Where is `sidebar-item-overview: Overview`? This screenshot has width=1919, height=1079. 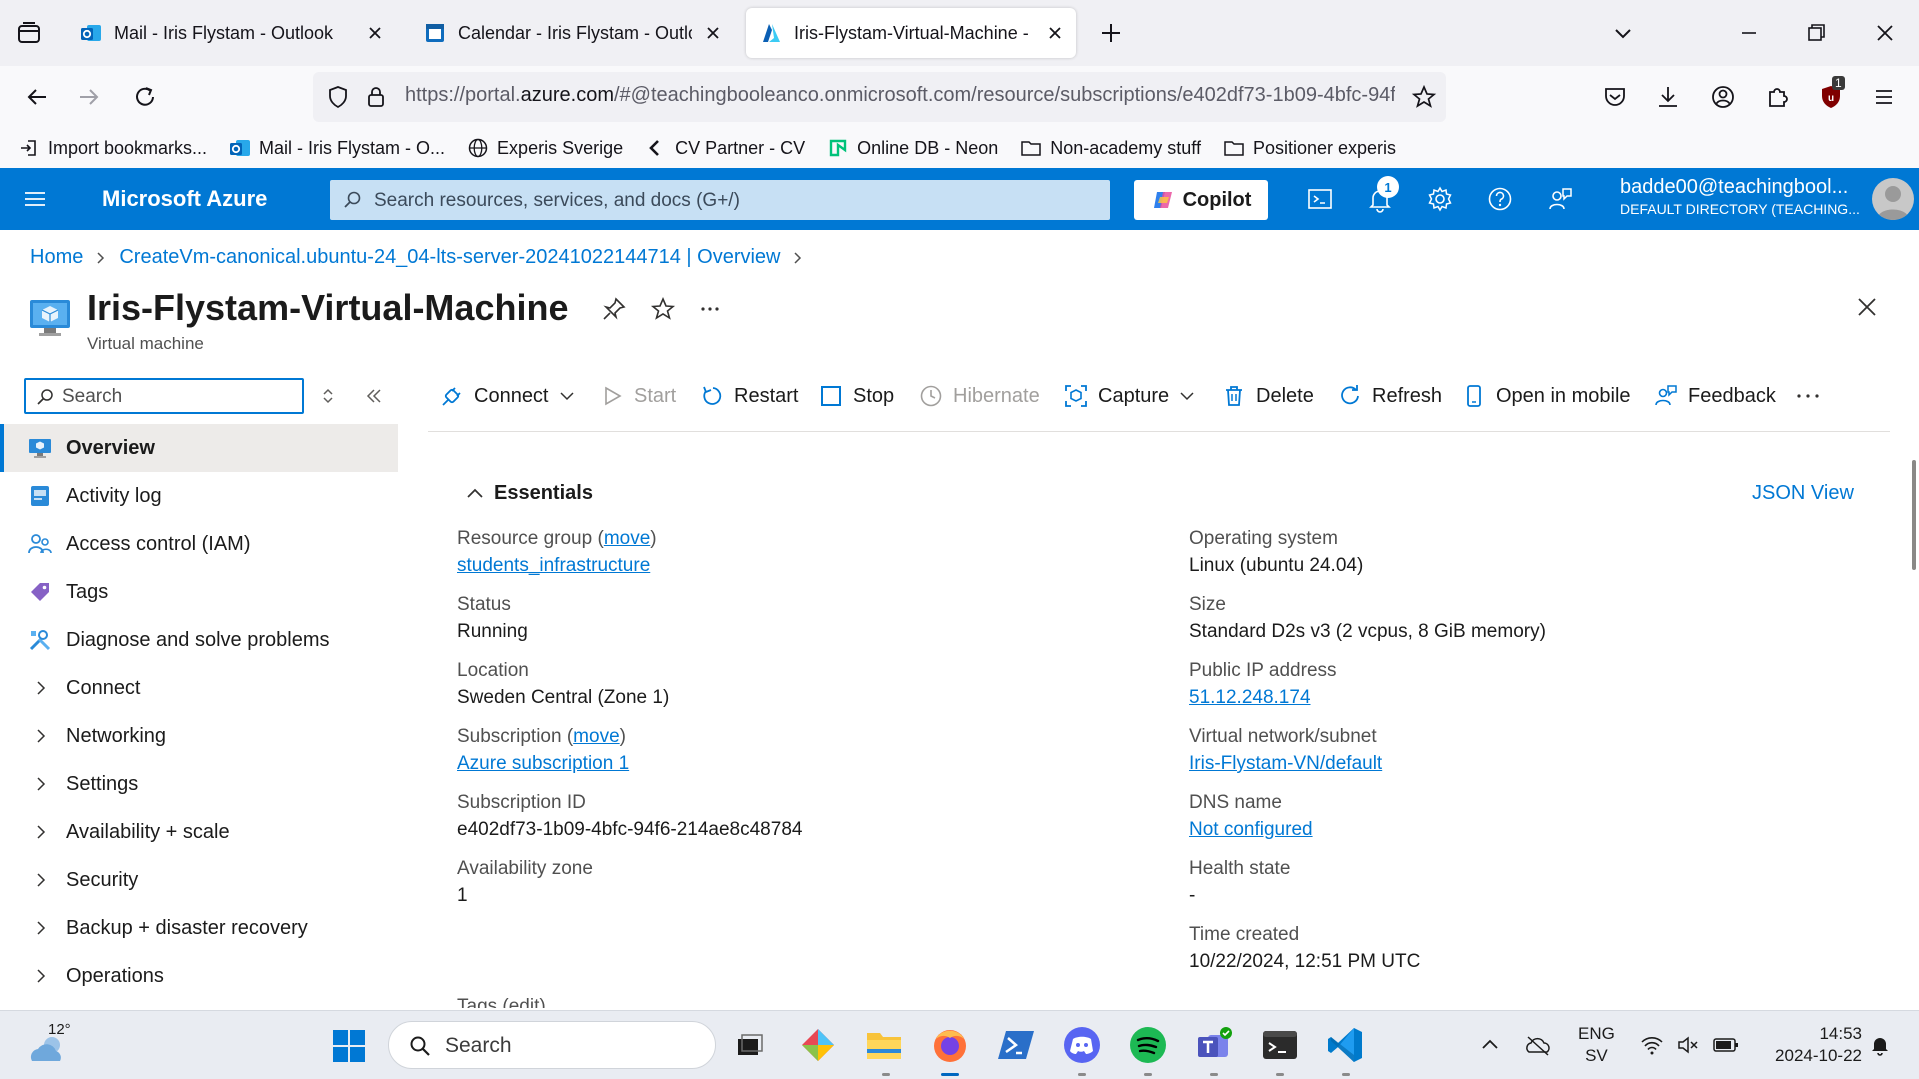
sidebar-item-overview: Overview is located at coordinates (199, 448).